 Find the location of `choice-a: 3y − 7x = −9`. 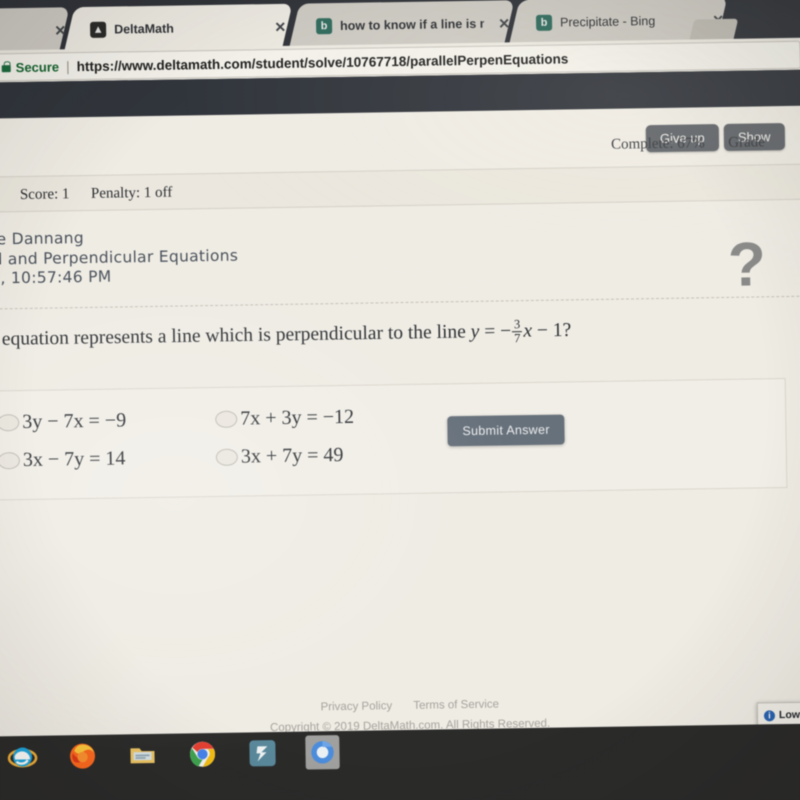

choice-a: 3y − 7x = −9 is located at coordinates (107, 420).